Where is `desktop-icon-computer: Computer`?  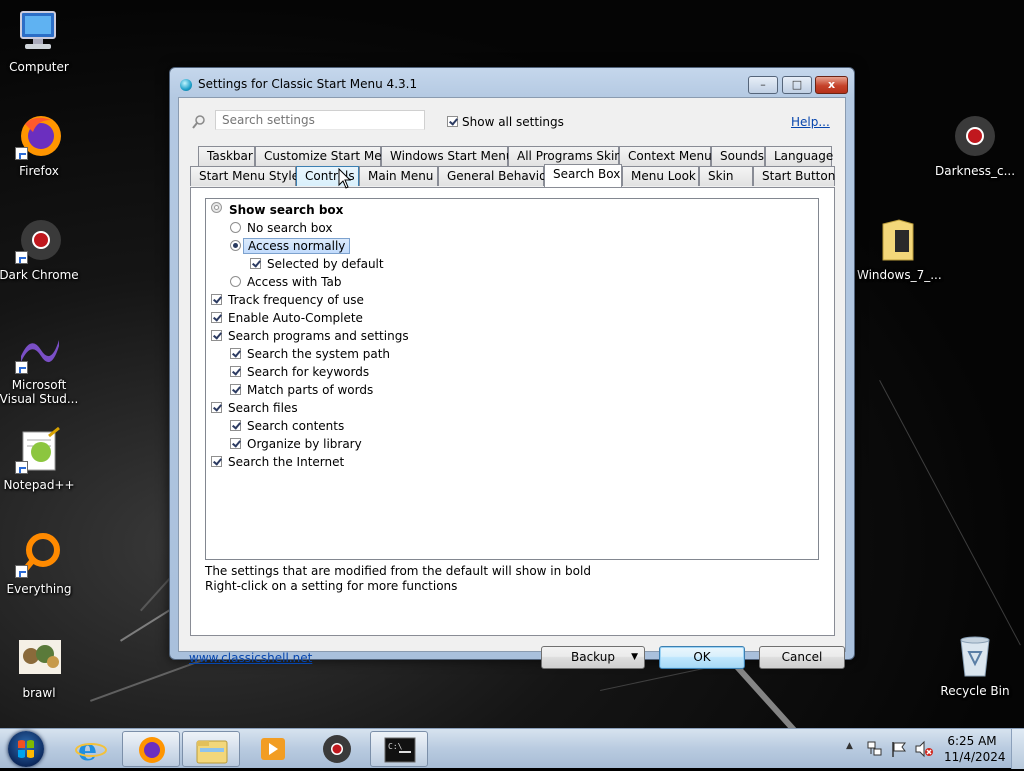
desktop-icon-computer: Computer is located at coordinates (39, 41).